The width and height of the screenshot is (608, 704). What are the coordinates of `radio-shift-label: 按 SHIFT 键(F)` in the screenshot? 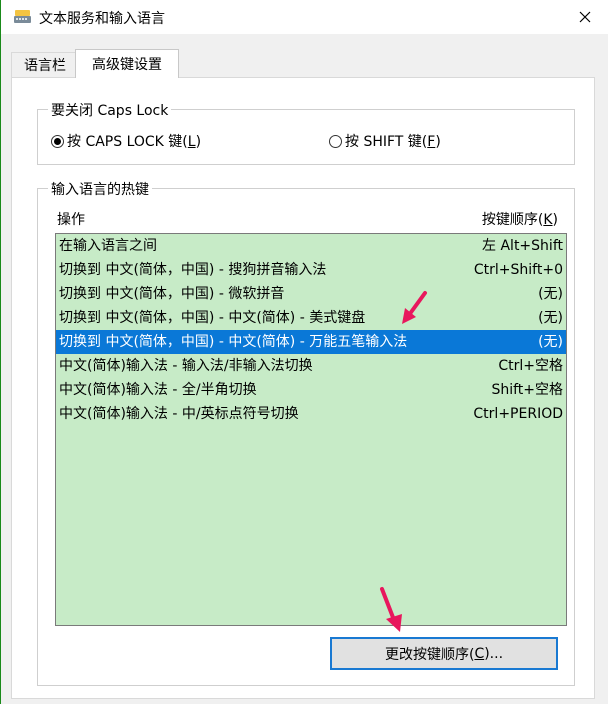 It's located at (393, 142).